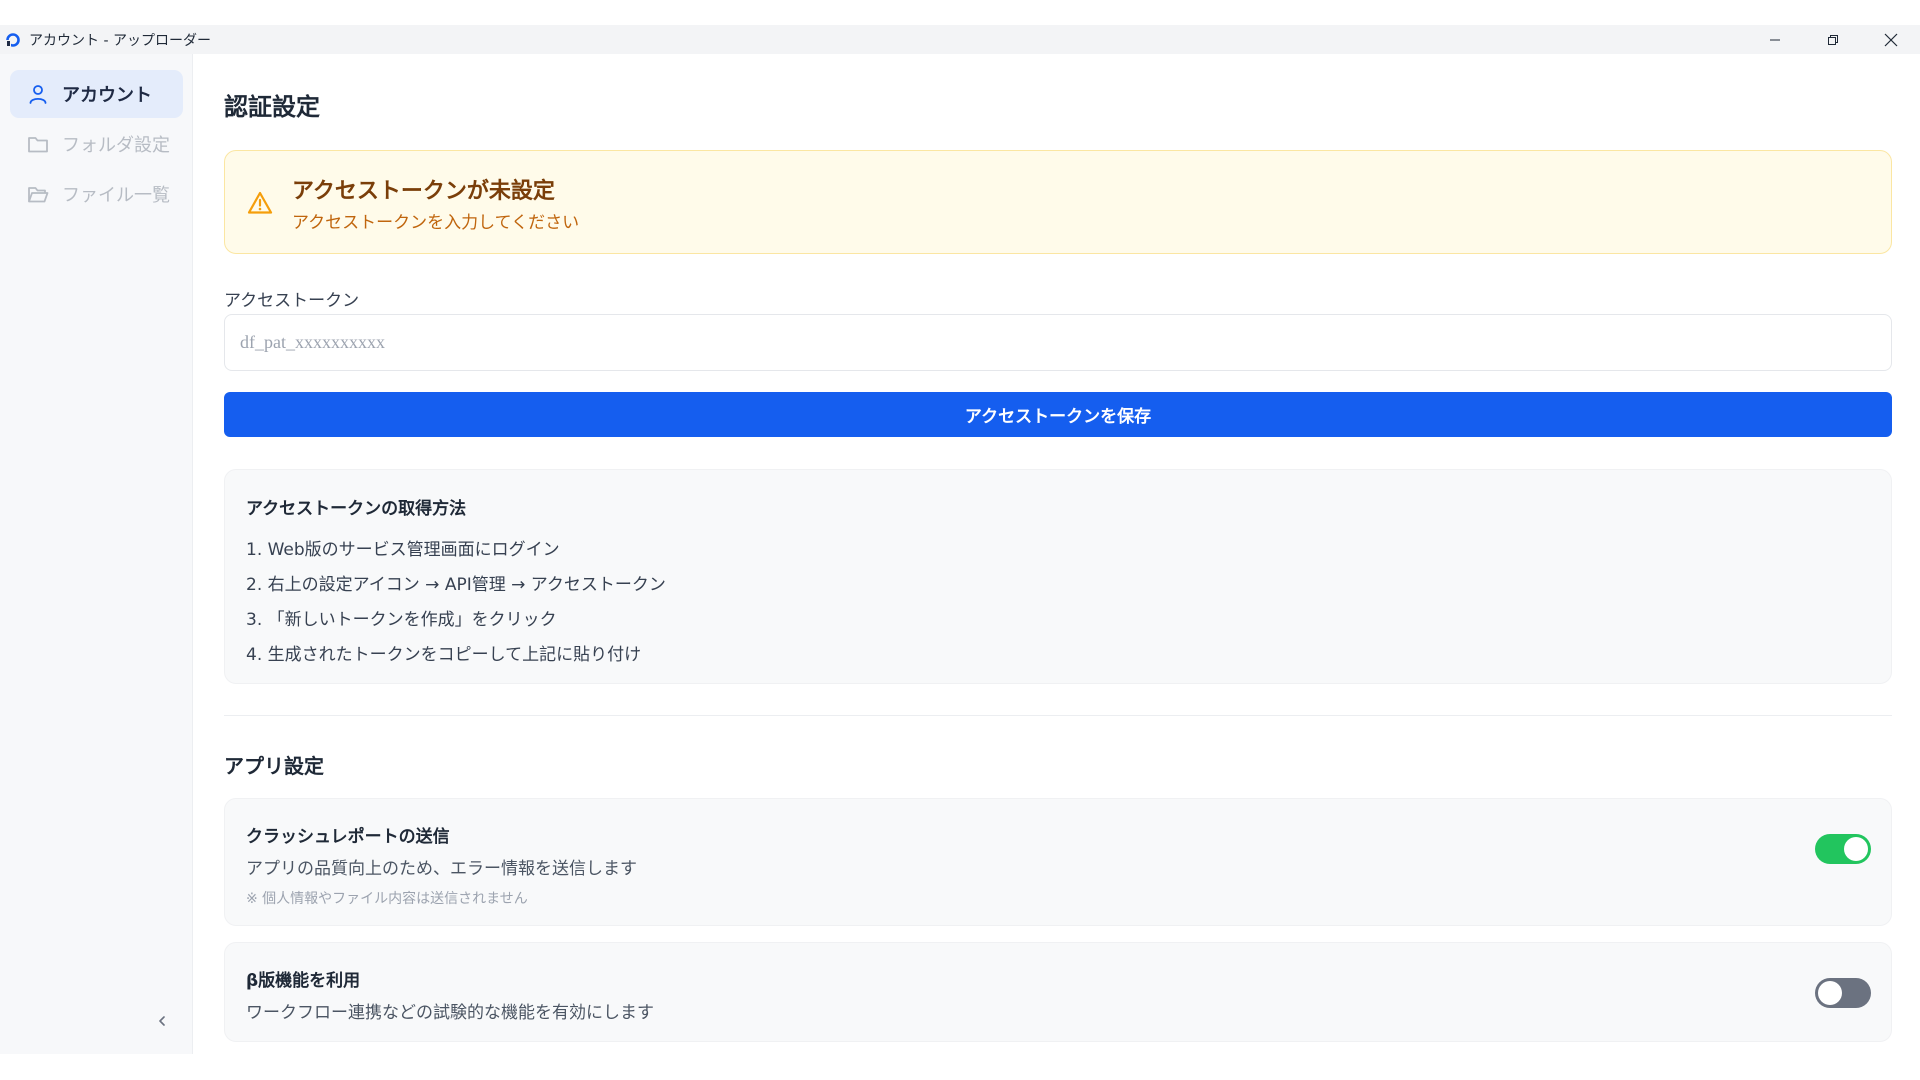 The width and height of the screenshot is (1920, 1080). Describe the element at coordinates (260, 202) in the screenshot. I see `warning-icon` at that location.